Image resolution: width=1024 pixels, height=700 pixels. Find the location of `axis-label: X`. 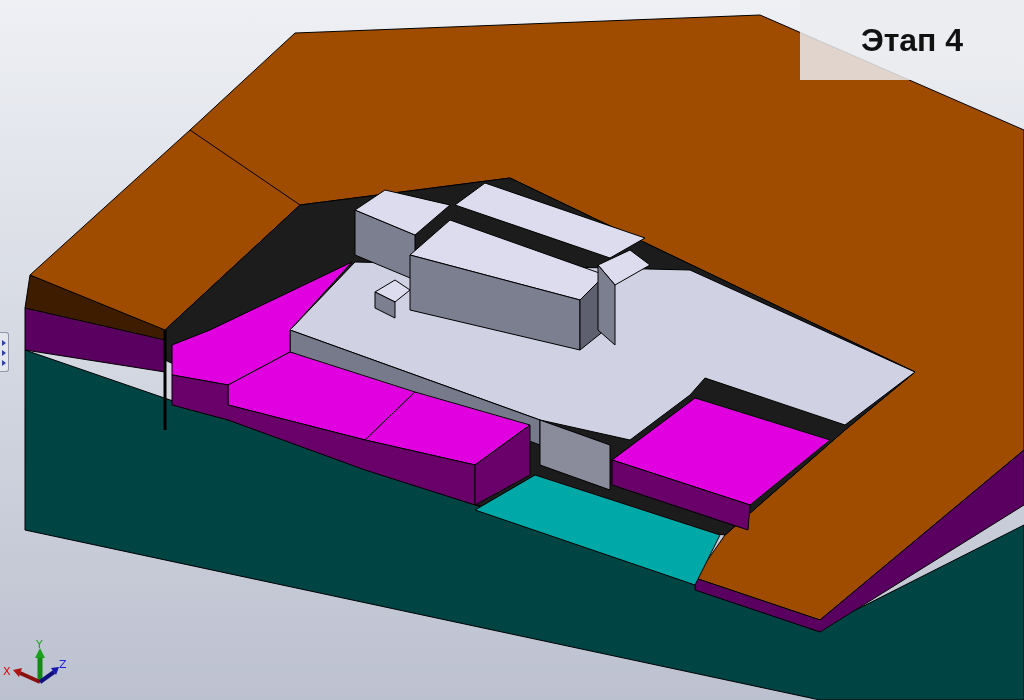

axis-label: X is located at coordinates (7, 671).